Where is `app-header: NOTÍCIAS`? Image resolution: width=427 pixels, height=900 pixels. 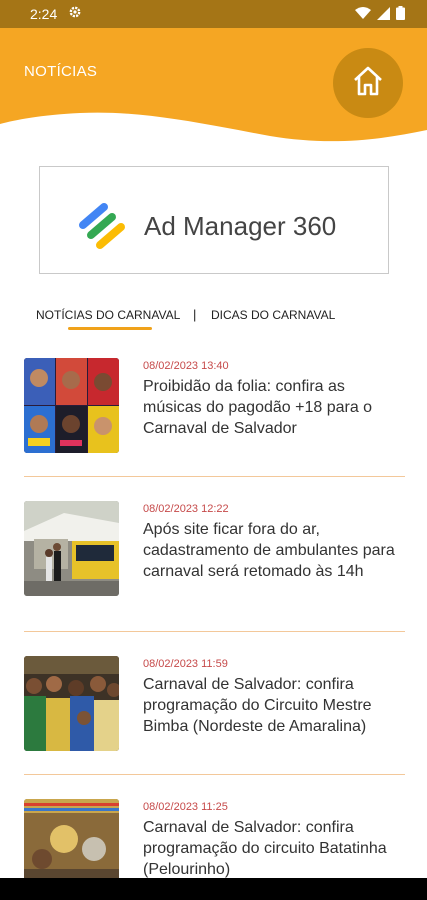 app-header: NOTÍCIAS is located at coordinates (213, 94).